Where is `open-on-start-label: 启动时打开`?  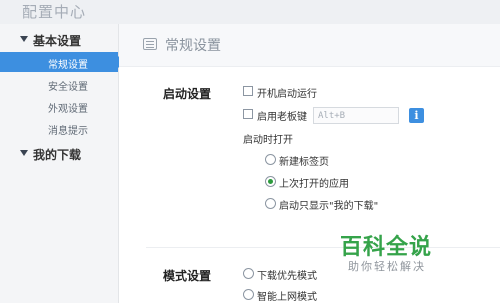
open-on-start-label: 启动时打开 is located at coordinates (268, 140).